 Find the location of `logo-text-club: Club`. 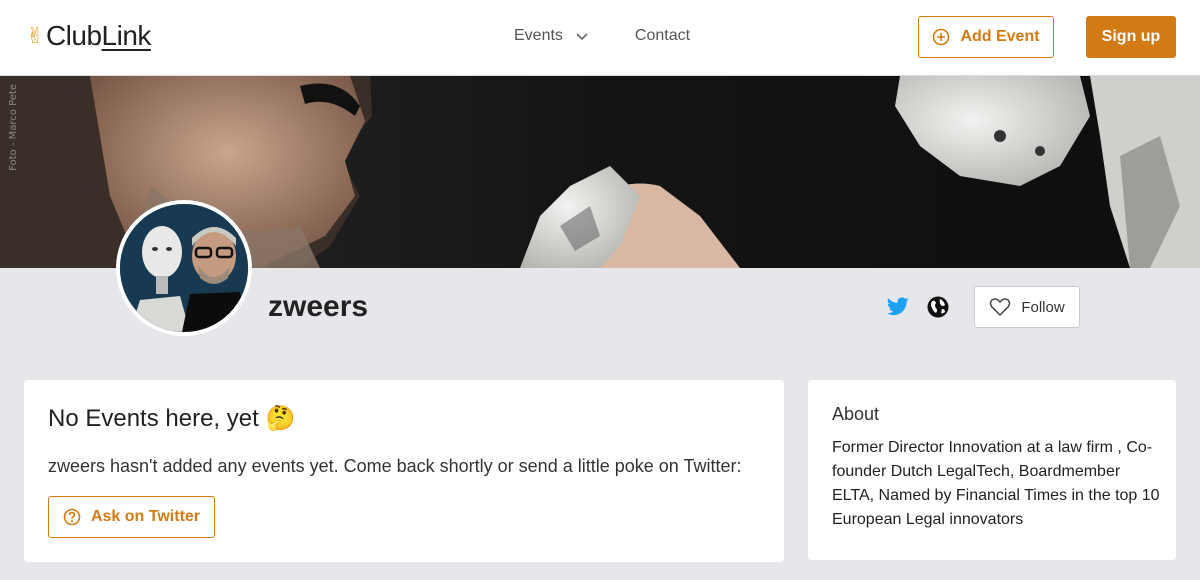

logo-text-club: Club is located at coordinates (73, 35).